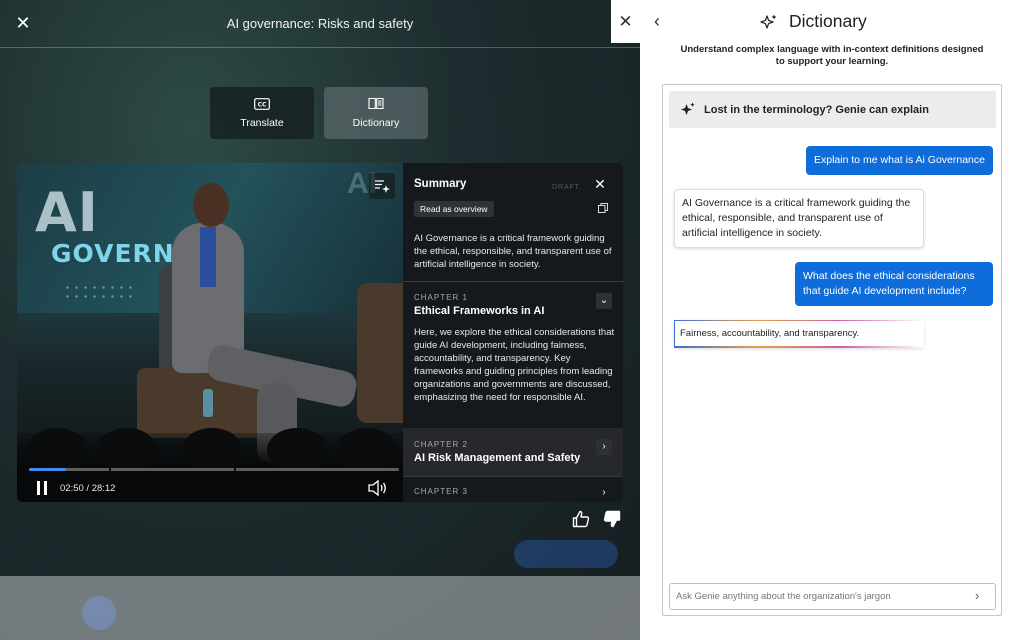 The width and height of the screenshot is (1024, 640). I want to click on translate-button: CC Translate, so click(262, 113).